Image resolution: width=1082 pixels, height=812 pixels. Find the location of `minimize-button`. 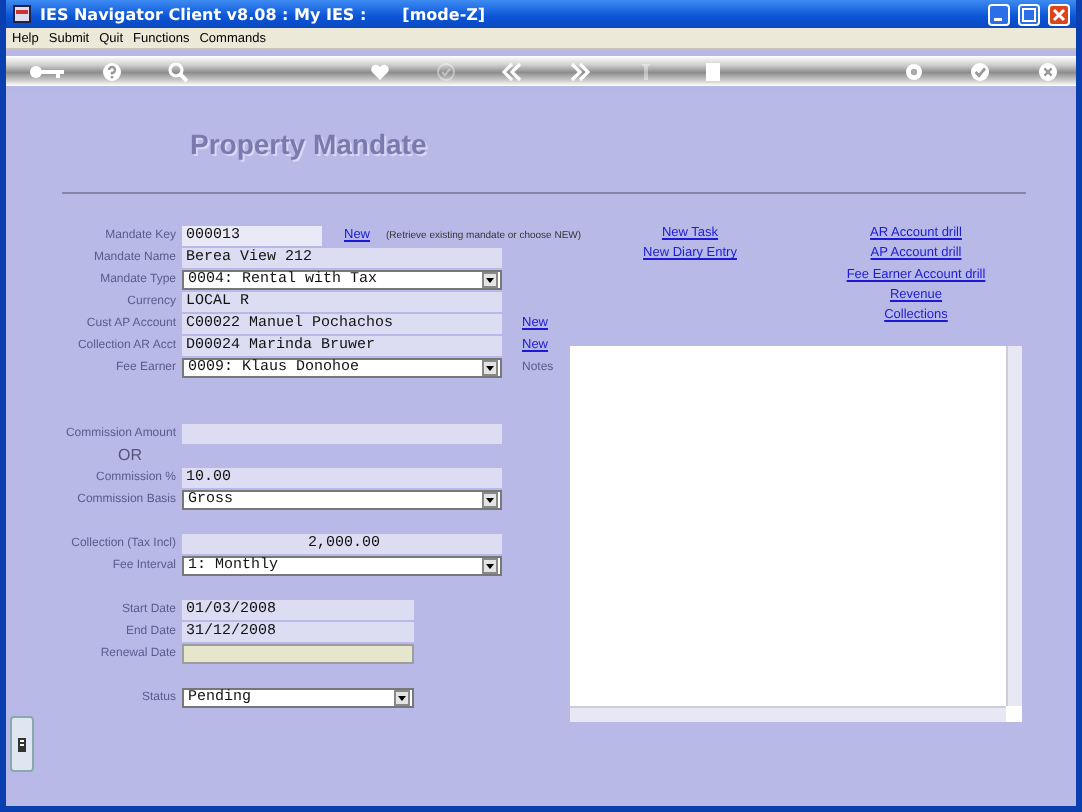

minimize-button is located at coordinates (999, 14).